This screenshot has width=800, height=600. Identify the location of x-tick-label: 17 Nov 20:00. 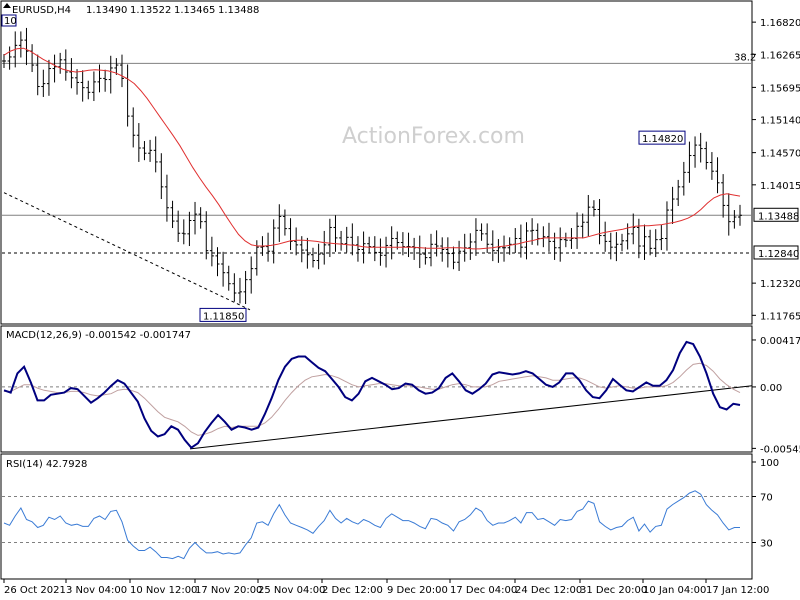
(228, 590).